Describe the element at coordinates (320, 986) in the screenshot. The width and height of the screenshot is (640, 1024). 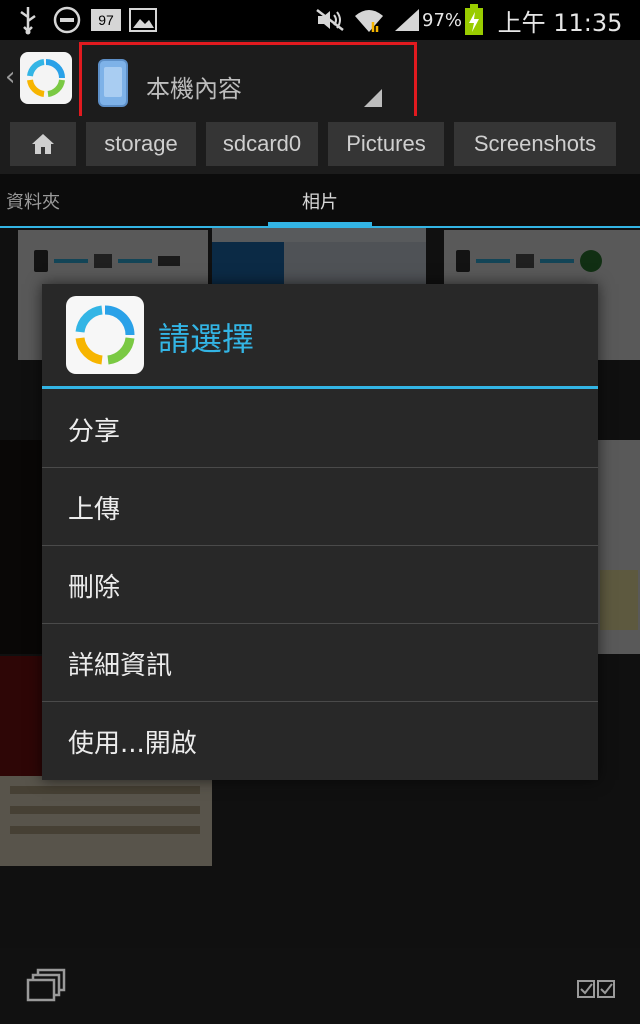
I see `bottom-bar` at that location.